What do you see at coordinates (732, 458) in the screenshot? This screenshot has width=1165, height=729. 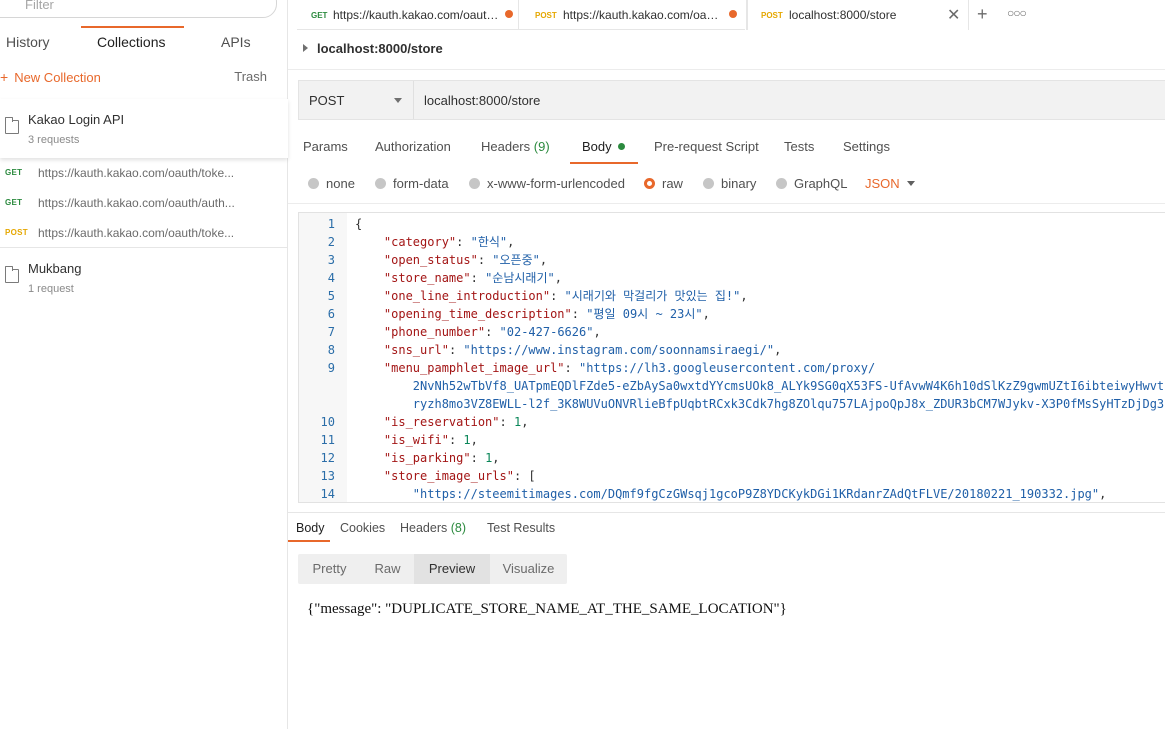 I see `code-line: 12 "is_parking": 1,` at bounding box center [732, 458].